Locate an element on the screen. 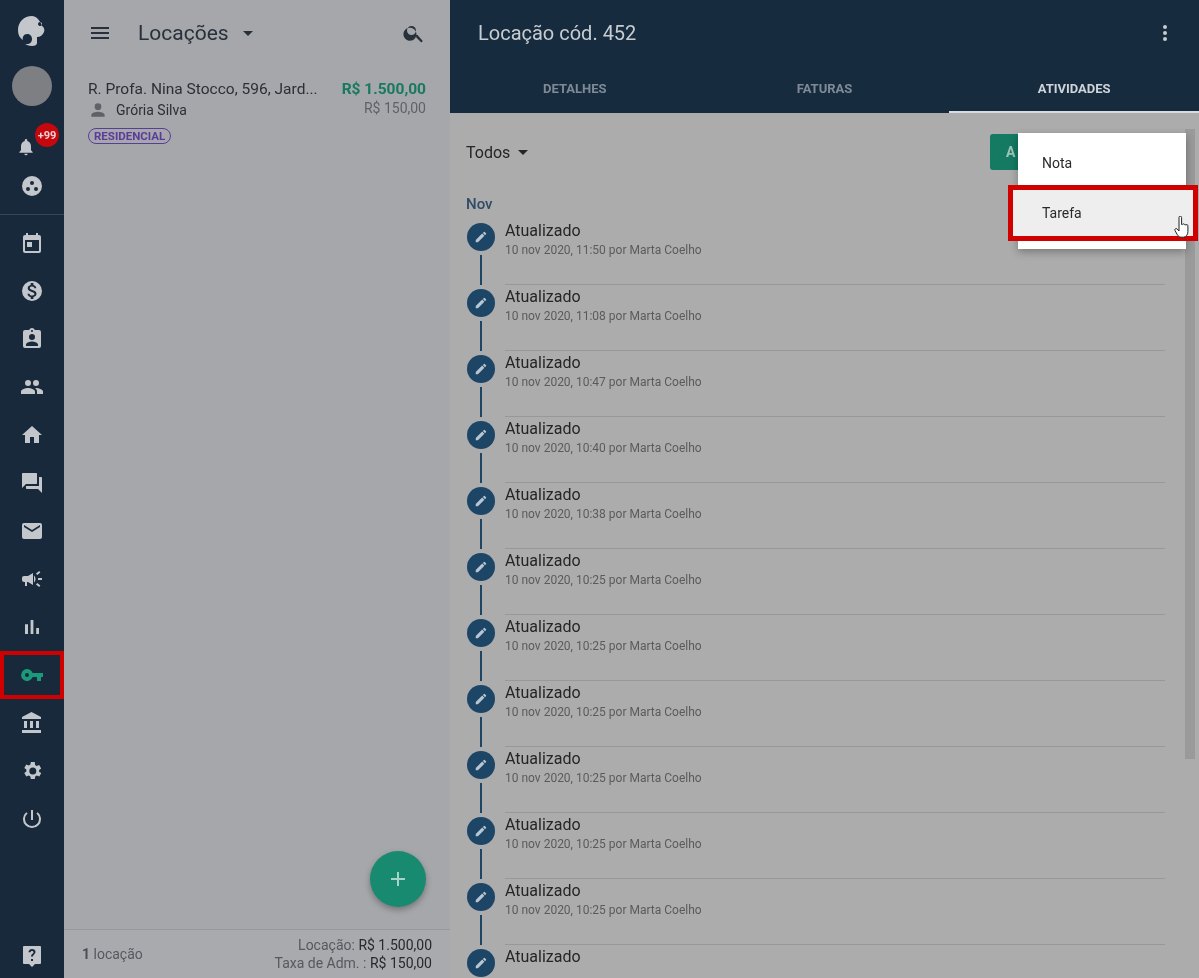 The image size is (1199, 978). fee-total: Taxa de Adm. : R$ 150,00 is located at coordinates (353, 963).